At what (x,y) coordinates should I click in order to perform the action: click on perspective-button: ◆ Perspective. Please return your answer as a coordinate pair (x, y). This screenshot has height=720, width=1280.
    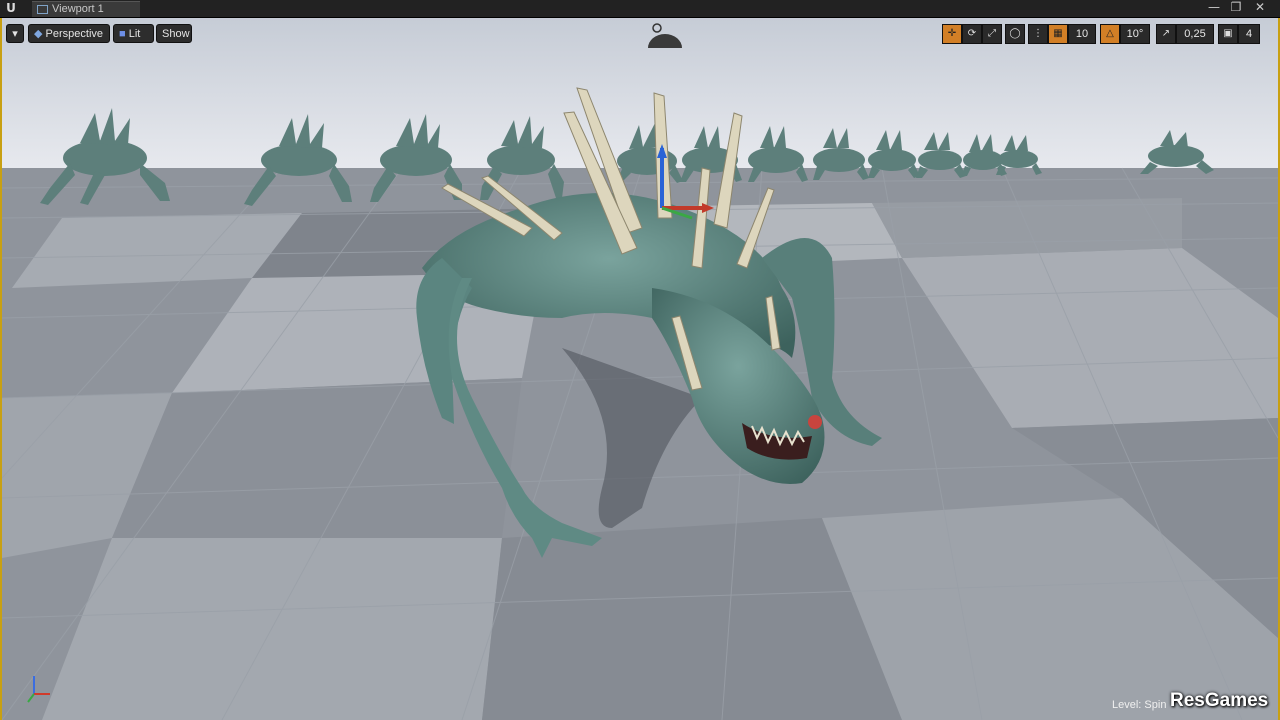
    Looking at the image, I should click on (69, 33).